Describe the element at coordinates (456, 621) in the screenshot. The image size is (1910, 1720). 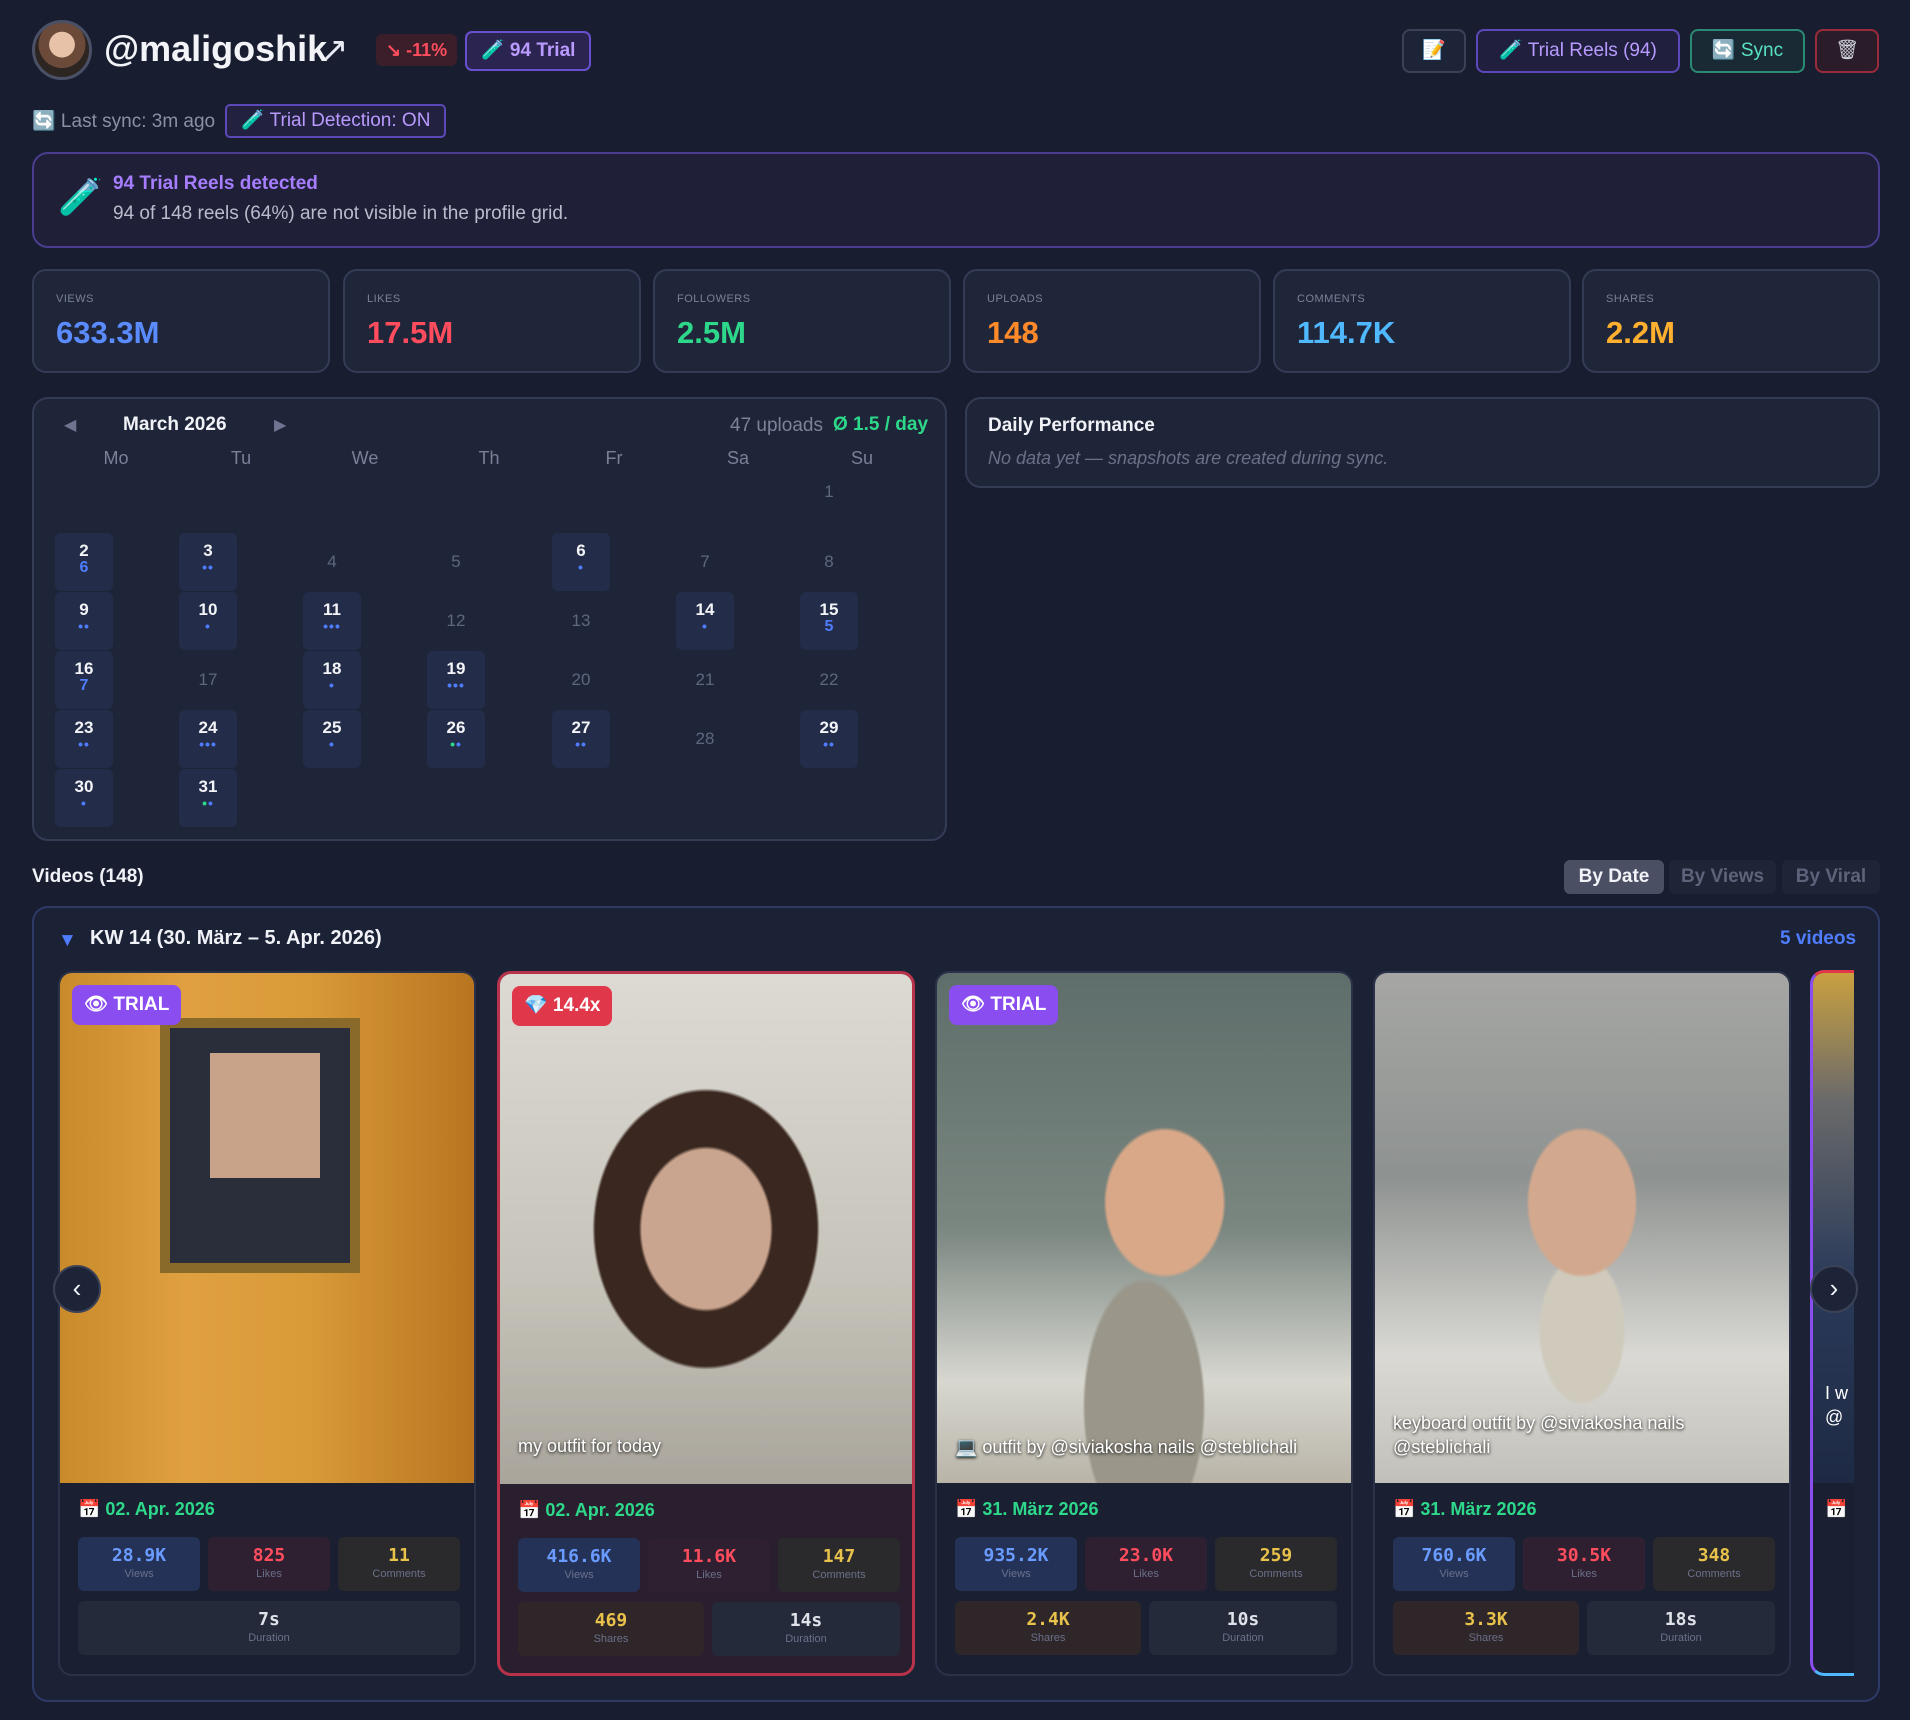
I see `calendar-day: 12` at that location.